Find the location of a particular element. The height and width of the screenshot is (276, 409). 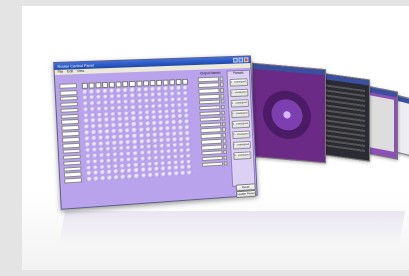

maximize-icon is located at coordinates (241, 60).